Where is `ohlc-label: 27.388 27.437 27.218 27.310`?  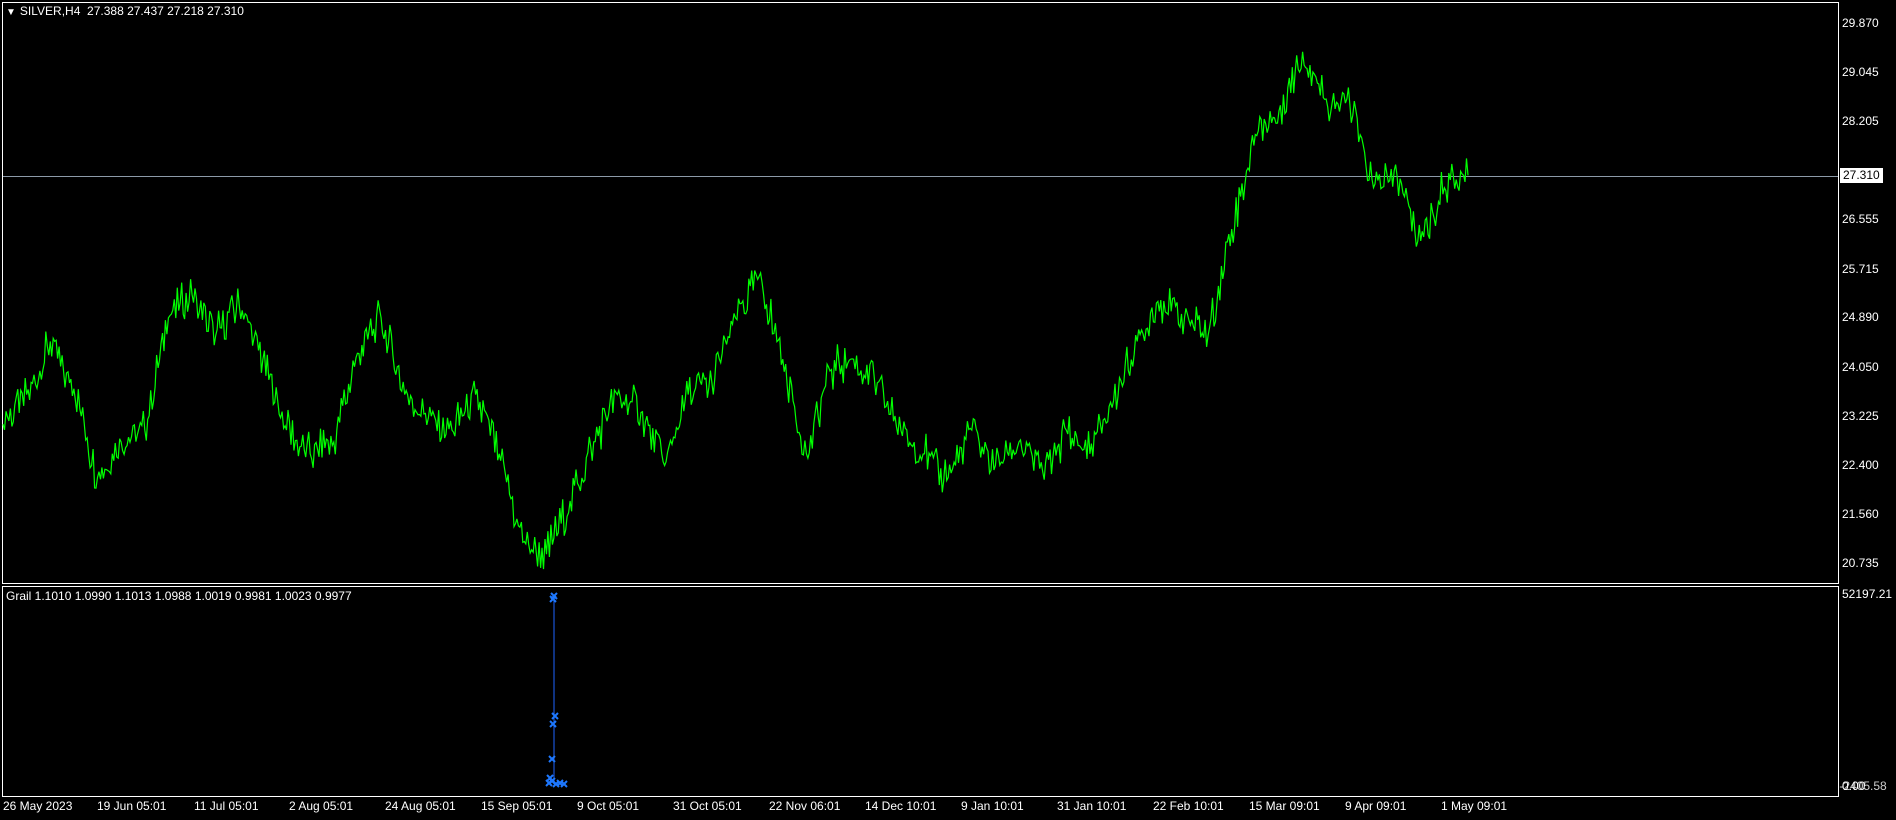
ohlc-label: 27.388 27.437 27.218 27.310 is located at coordinates (165, 11).